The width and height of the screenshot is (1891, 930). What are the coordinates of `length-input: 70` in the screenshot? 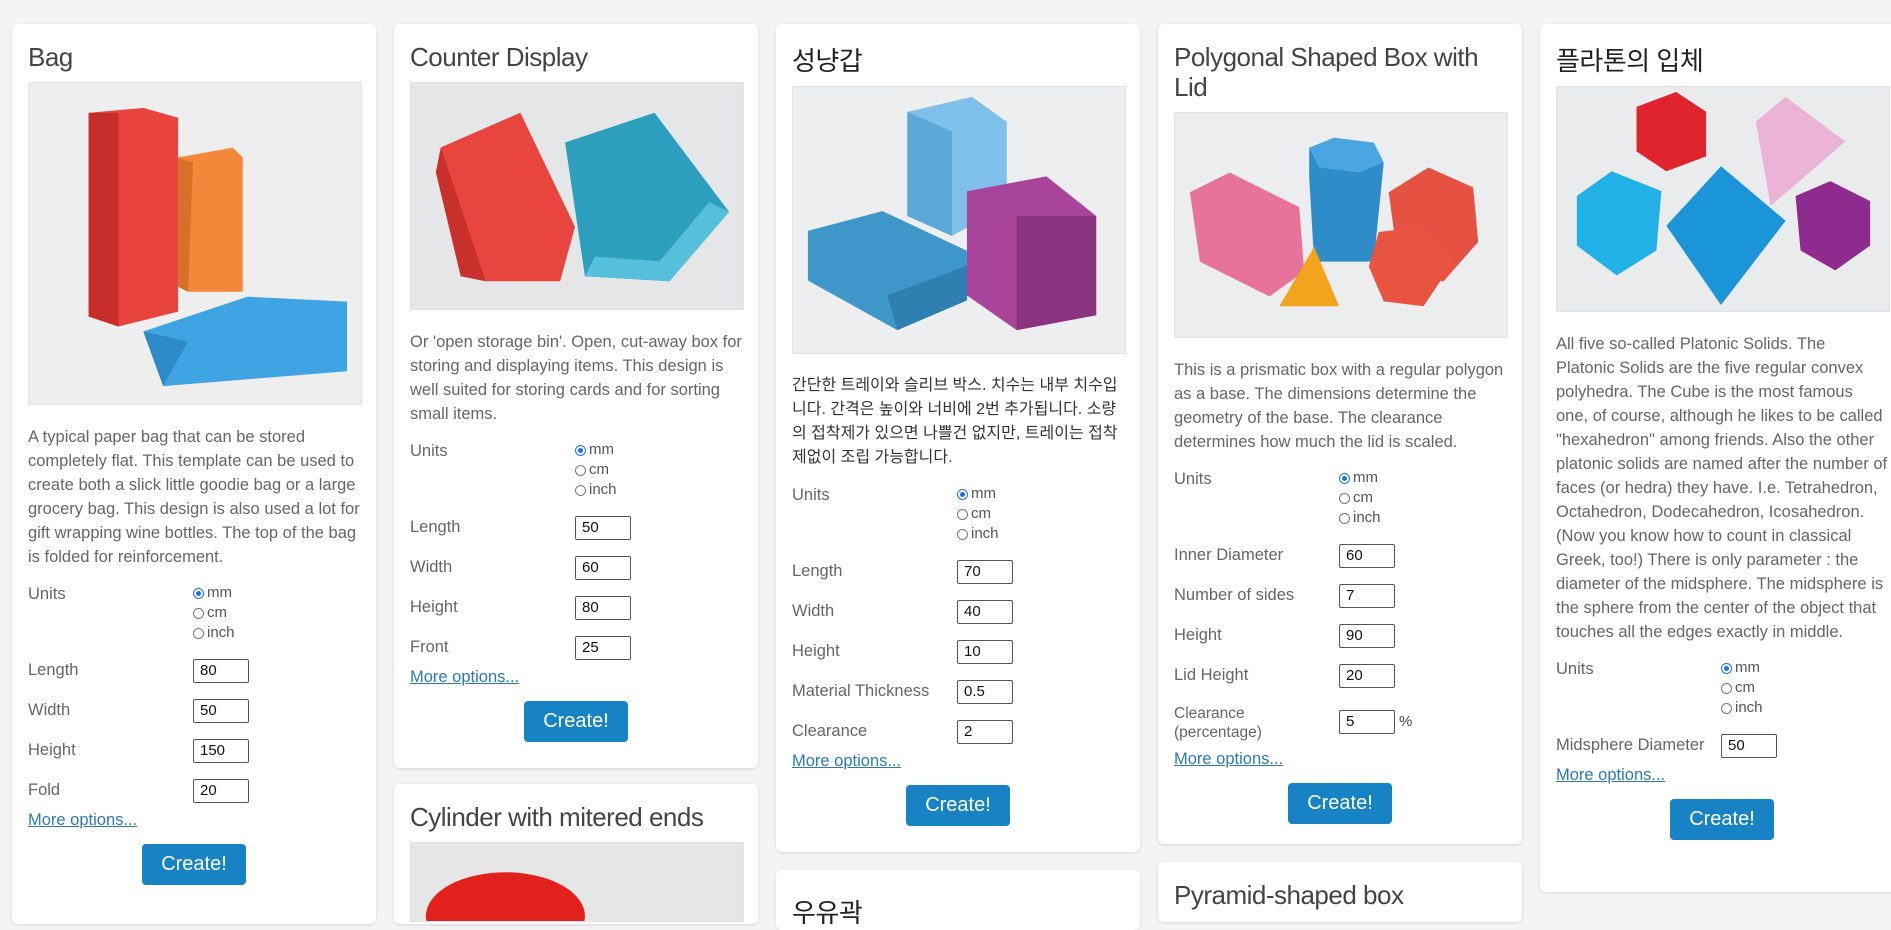 It's located at (985, 572).